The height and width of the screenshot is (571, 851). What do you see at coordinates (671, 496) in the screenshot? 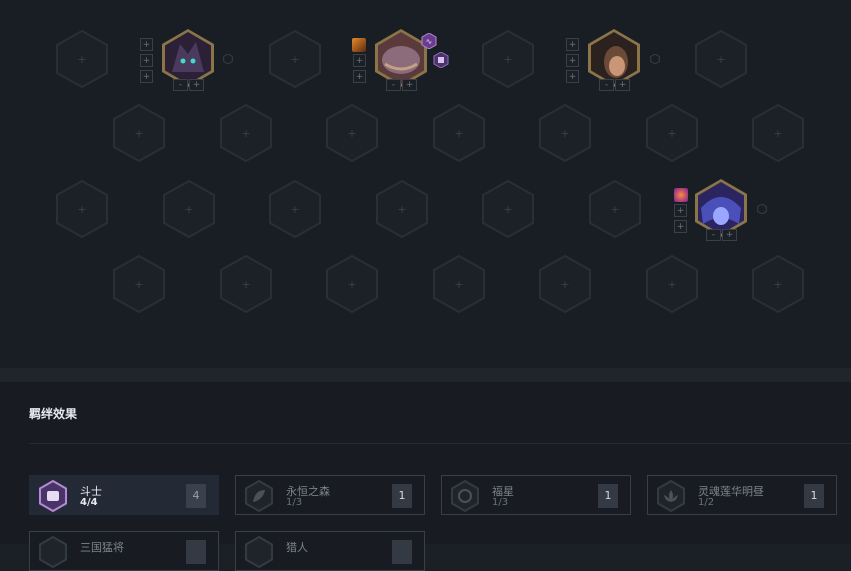
I see `lotus-icon` at bounding box center [671, 496].